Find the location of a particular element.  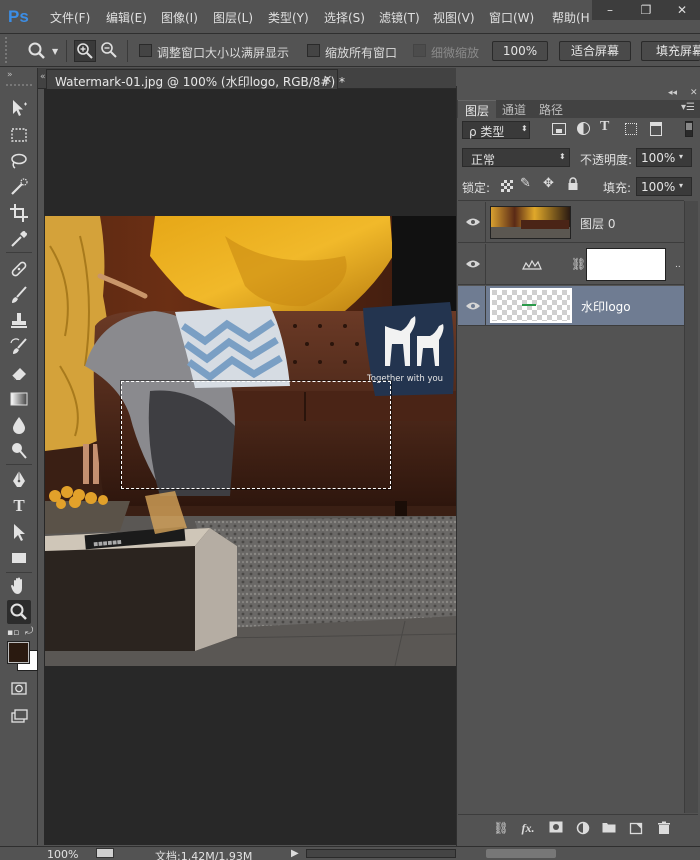

fit-screen-button: 适合屏幕 is located at coordinates (595, 51).